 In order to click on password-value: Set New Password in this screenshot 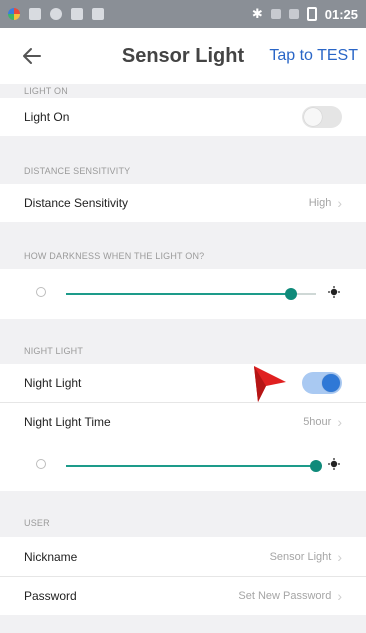, I will do `click(285, 596)`.